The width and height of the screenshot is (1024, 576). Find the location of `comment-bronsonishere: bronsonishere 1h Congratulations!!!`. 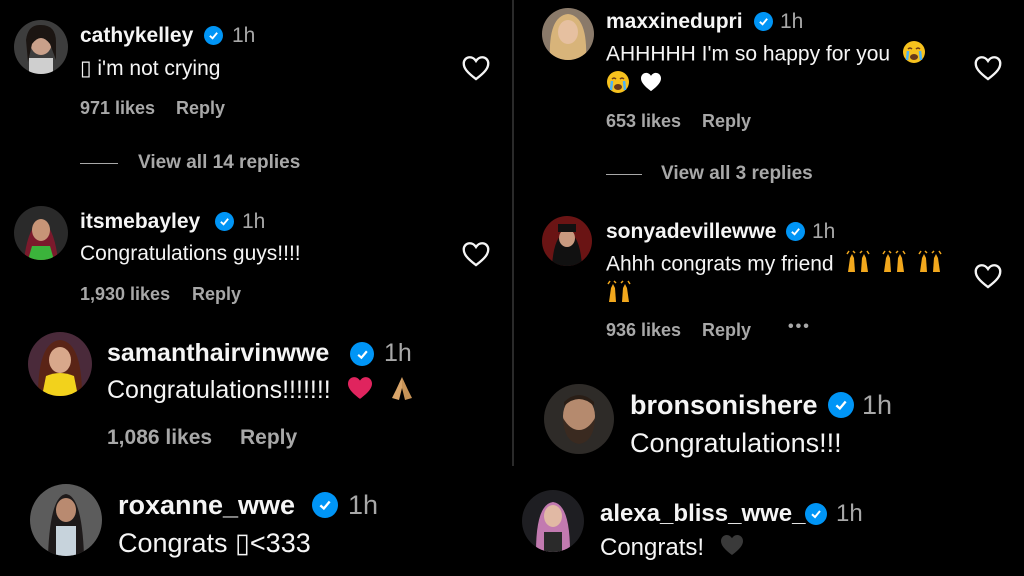

comment-bronsonishere: bronsonishere 1h Congratulations!!! is located at coordinates (769, 420).